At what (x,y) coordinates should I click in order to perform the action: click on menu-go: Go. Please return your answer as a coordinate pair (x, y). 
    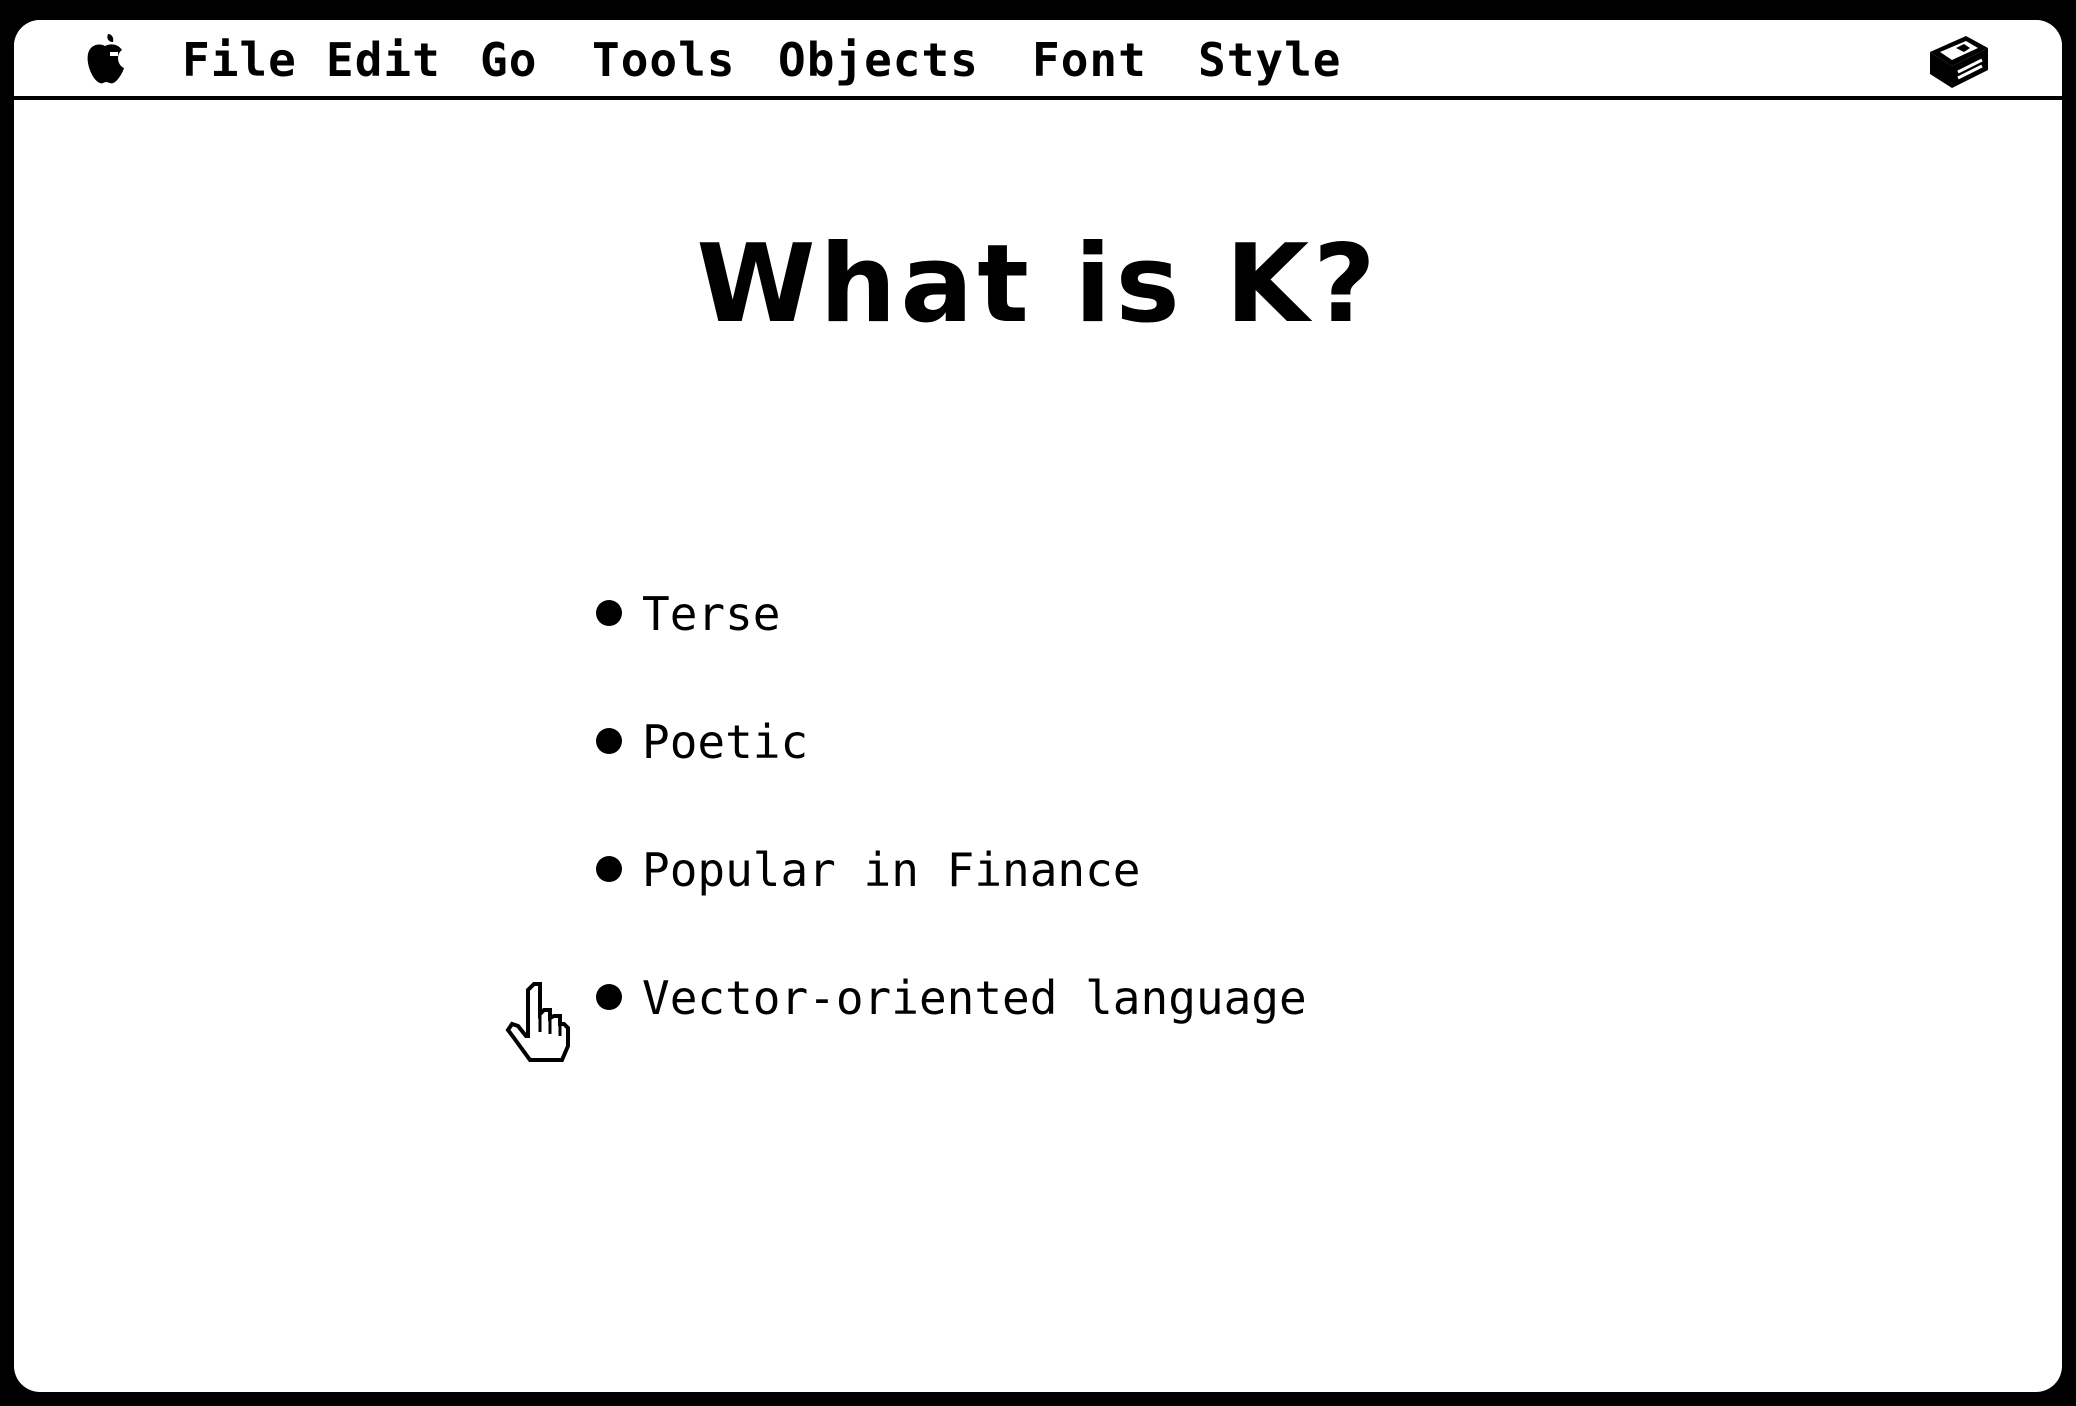
    Looking at the image, I should click on (508, 60).